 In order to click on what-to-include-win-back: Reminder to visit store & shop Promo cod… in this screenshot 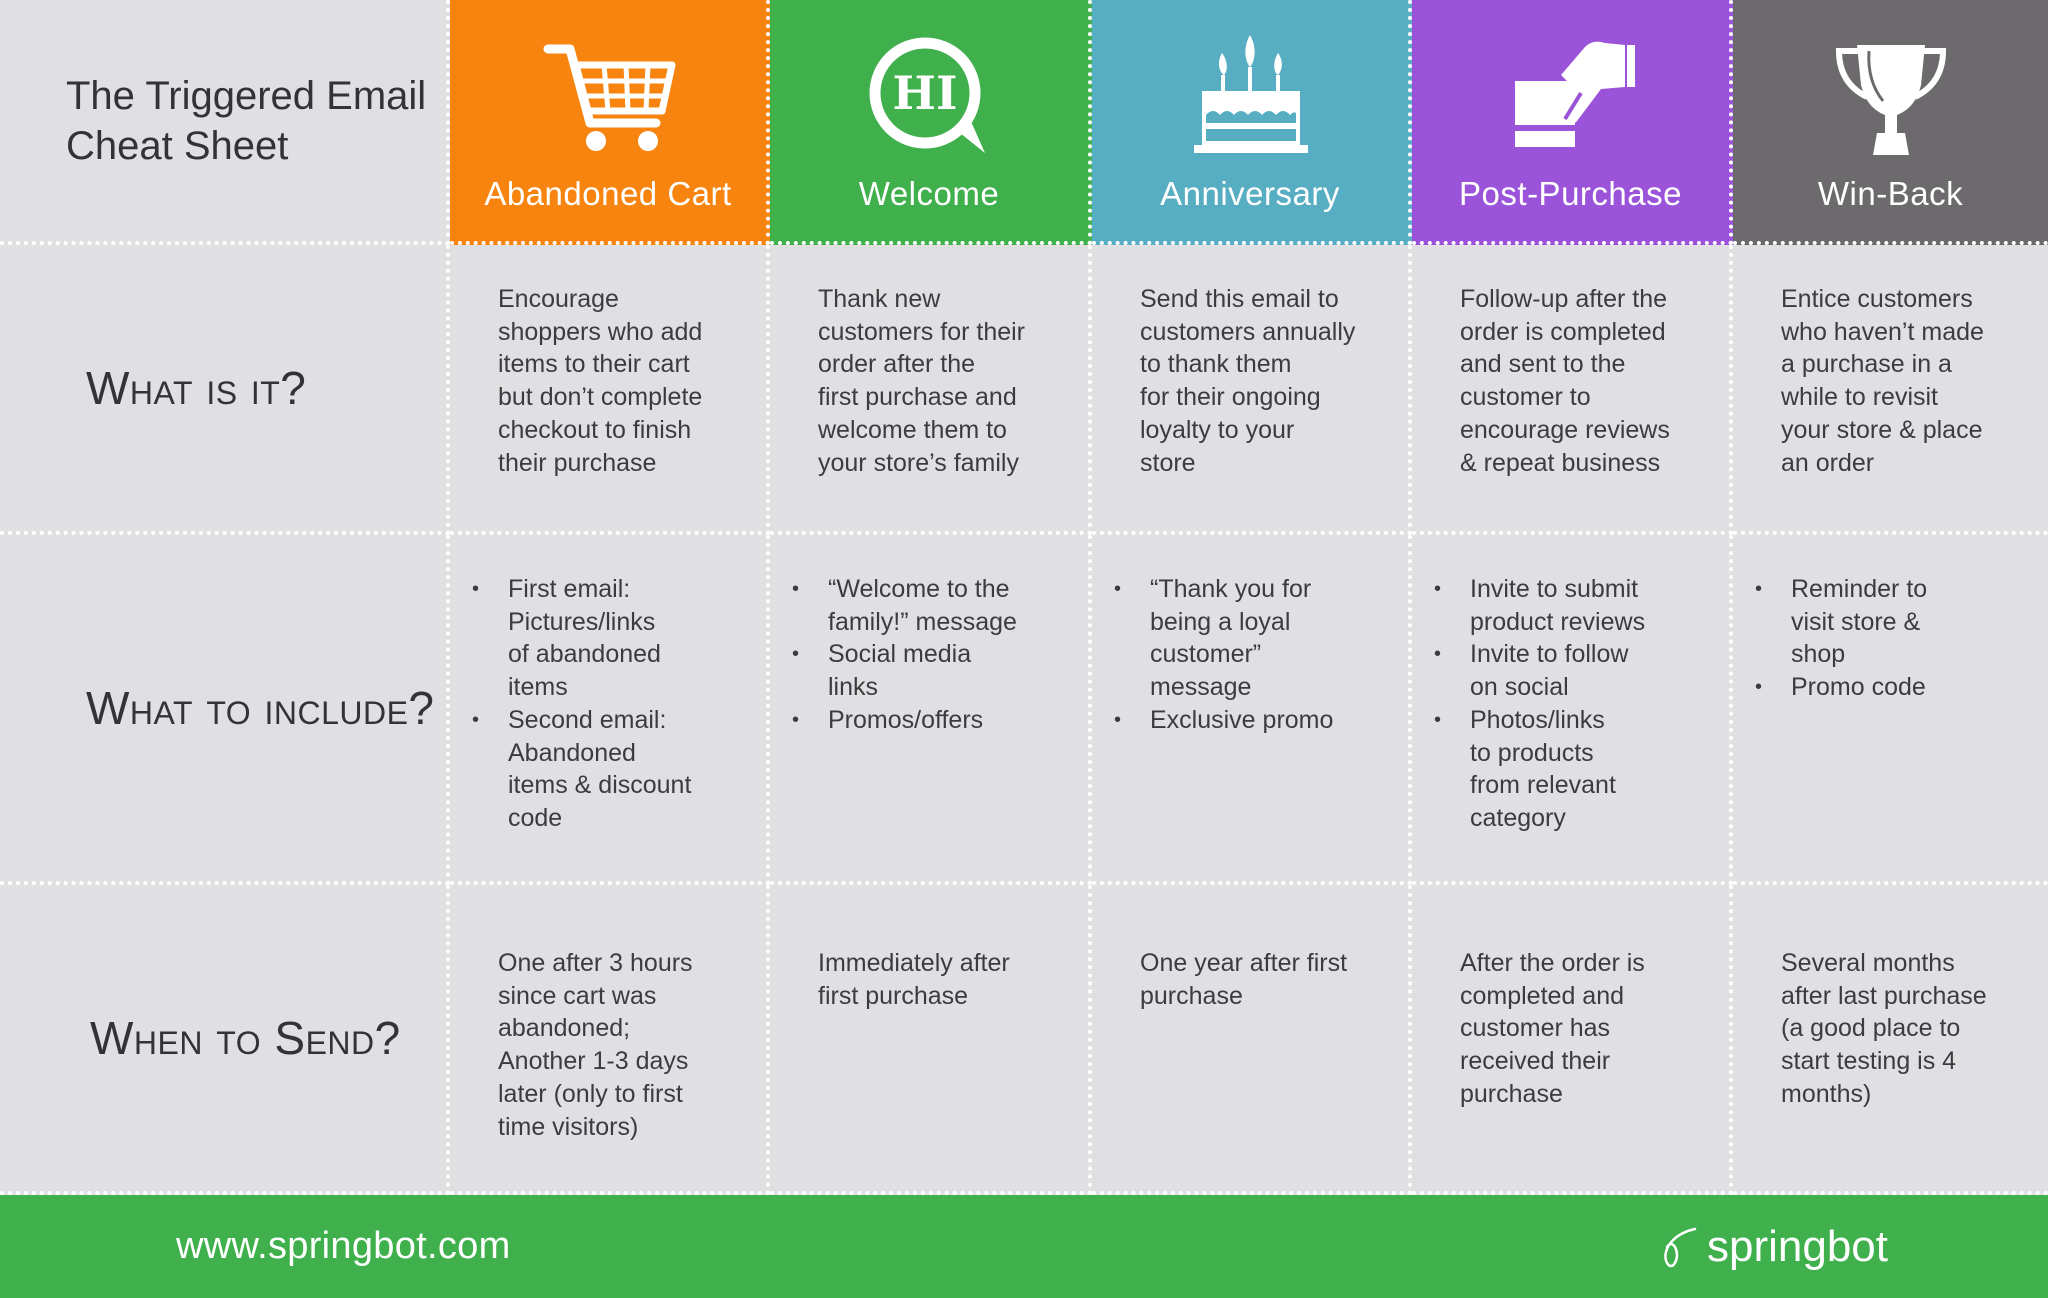, I will do `click(1890, 710)`.